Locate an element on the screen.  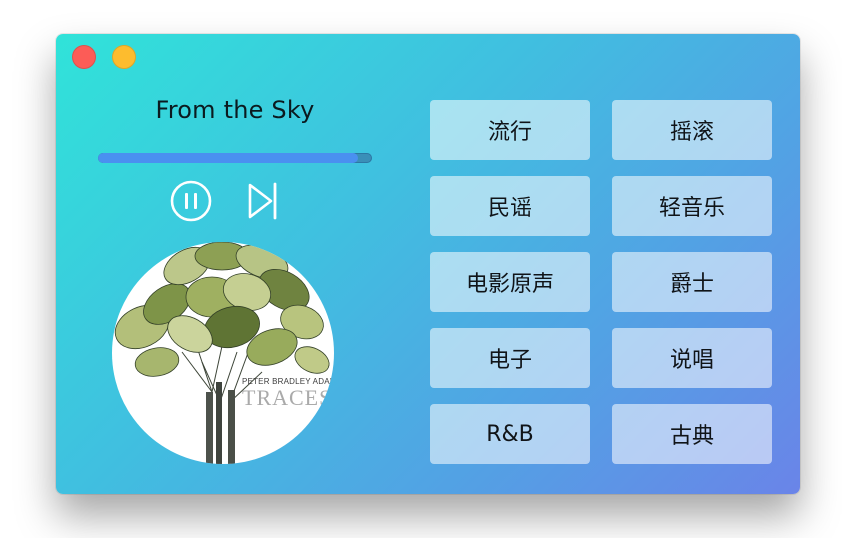
album-cover: PETER BRADLEY ADAMS TRACES is located at coordinates (223, 353).